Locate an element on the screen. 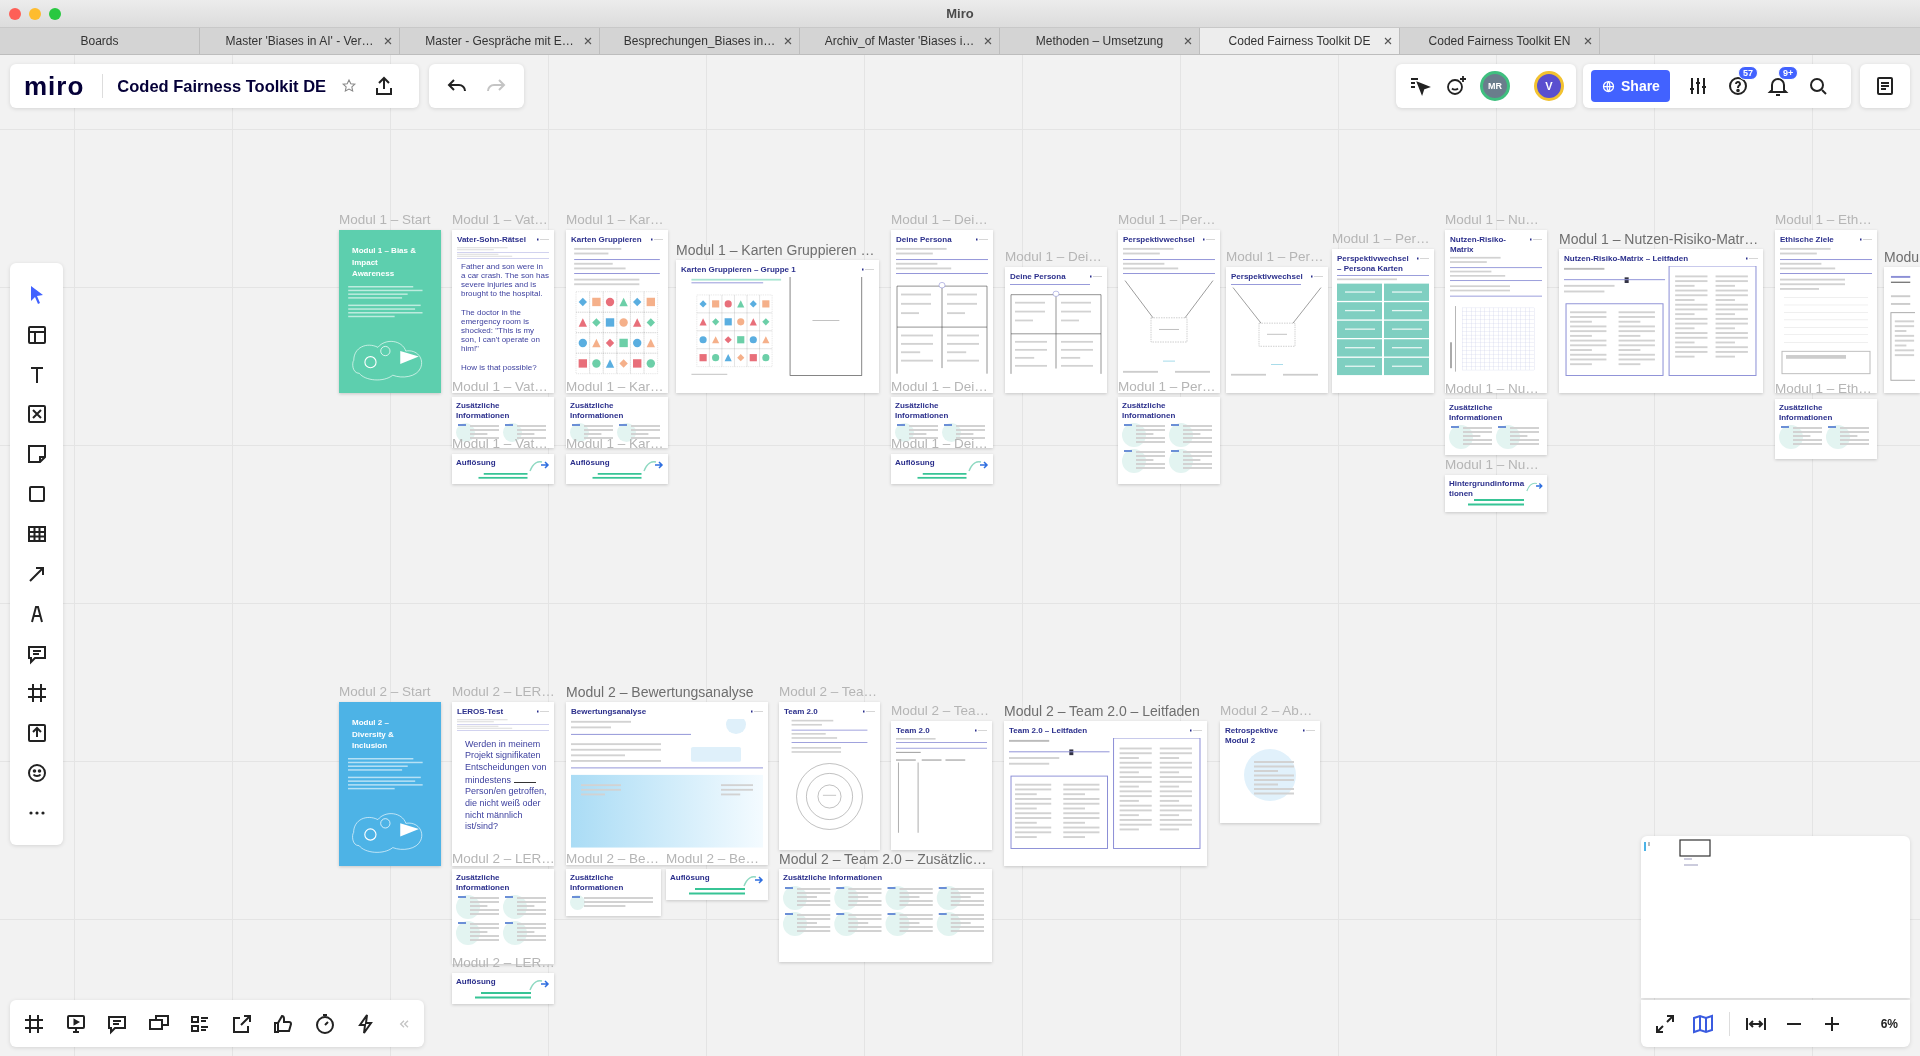 This screenshot has width=1920, height=1056. board-card: Hintergrundinformationen is located at coordinates (1496, 493).